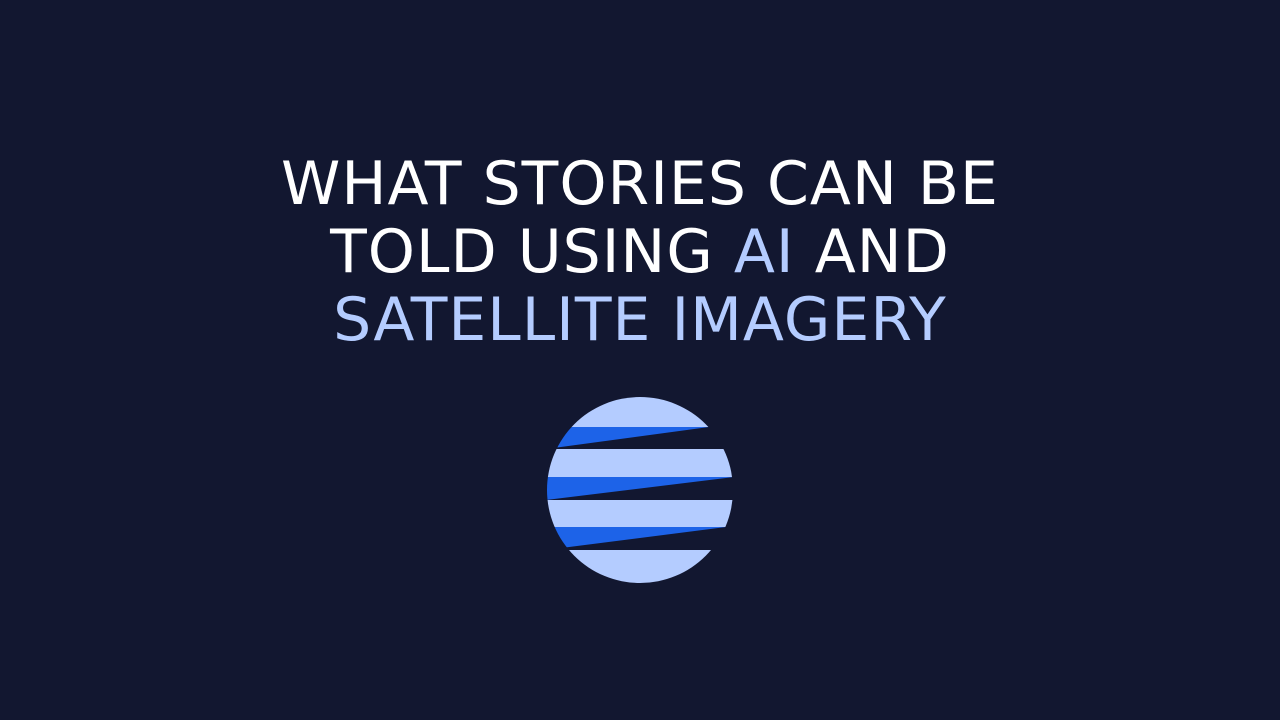  What do you see at coordinates (764, 252) in the screenshot?
I see `headline-highlight-ai: AI` at bounding box center [764, 252].